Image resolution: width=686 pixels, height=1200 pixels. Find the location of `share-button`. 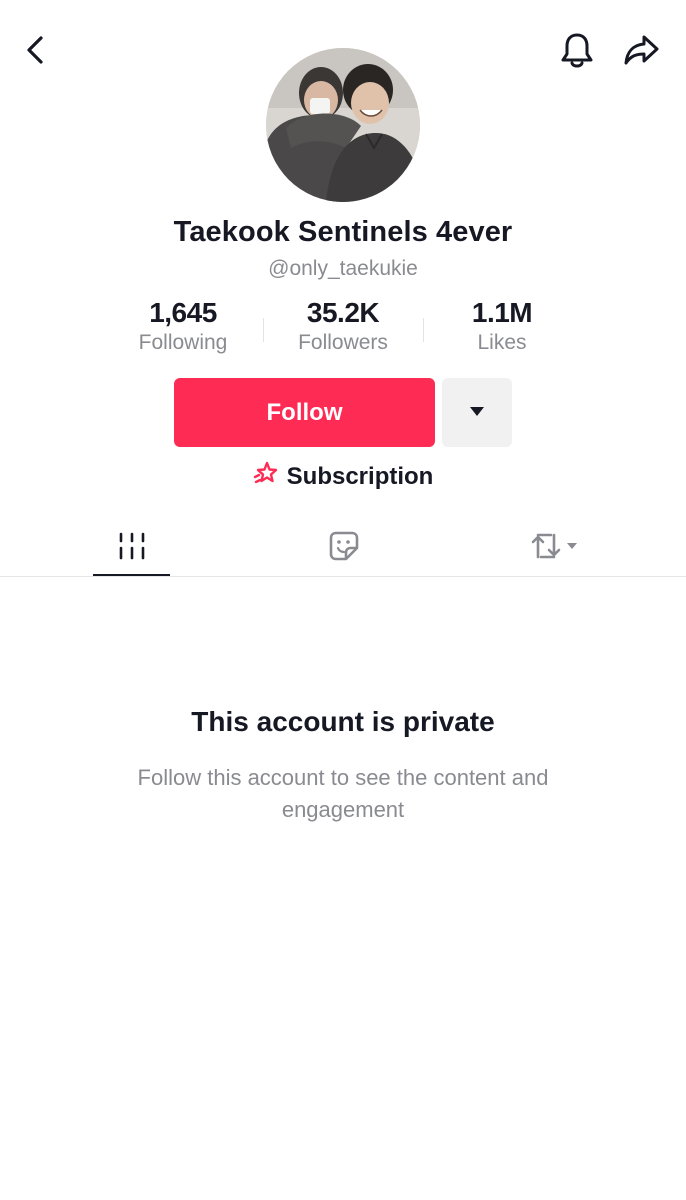

share-button is located at coordinates (641, 52).